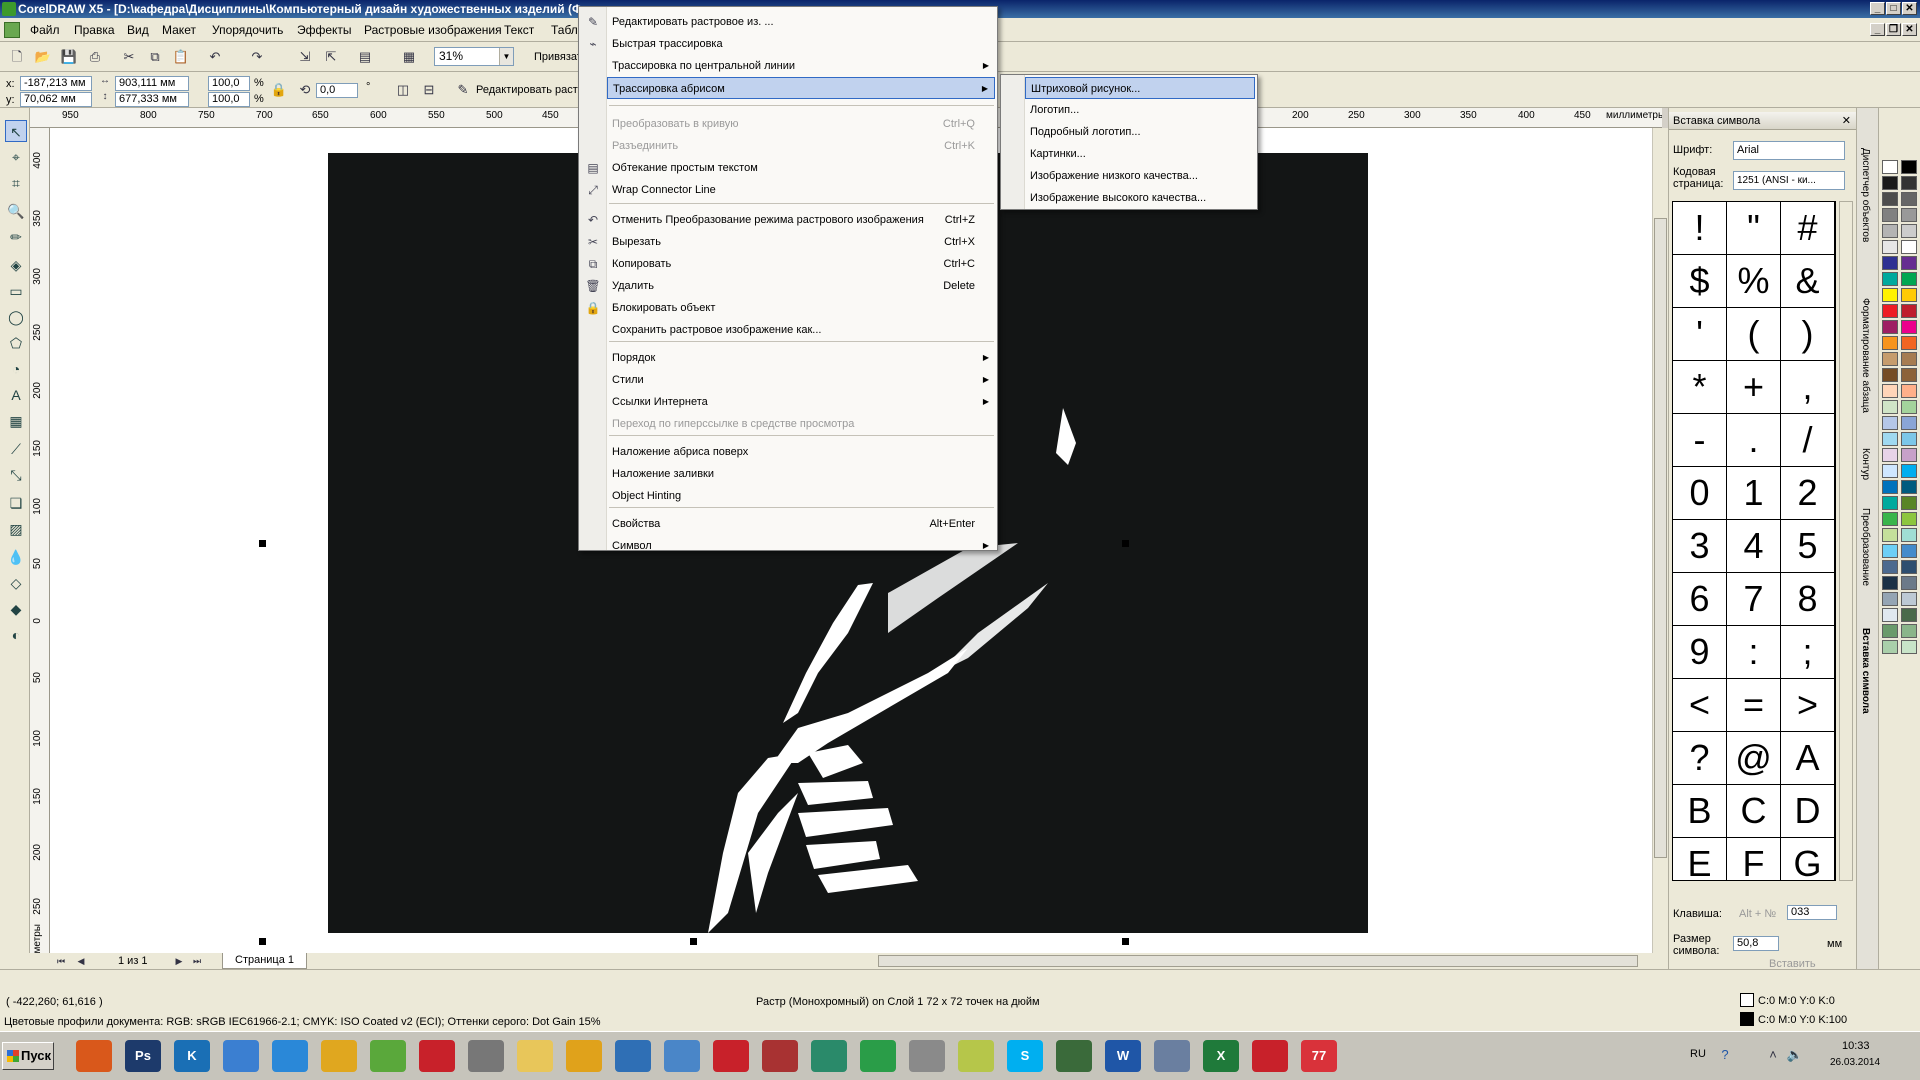  I want to click on previous-page-icon: ◀, so click(81, 961).